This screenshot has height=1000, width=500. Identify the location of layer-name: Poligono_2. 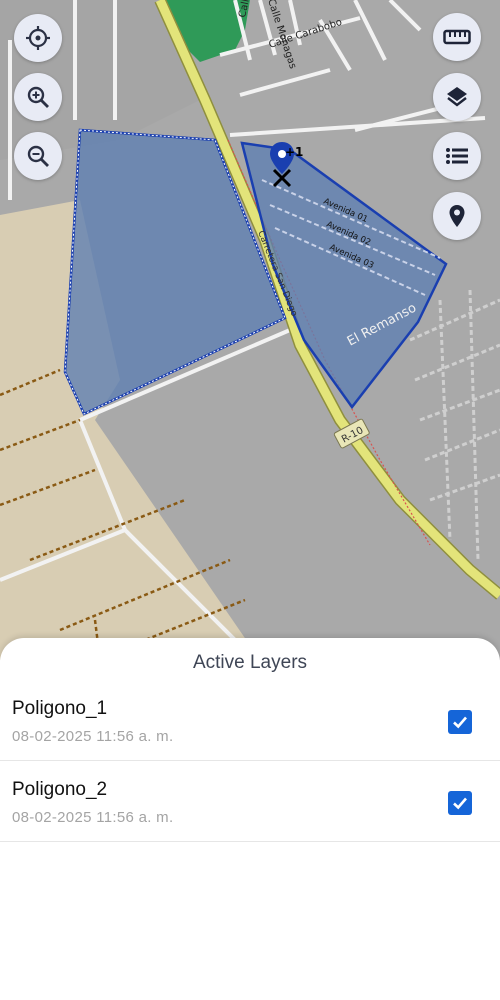
(60, 789).